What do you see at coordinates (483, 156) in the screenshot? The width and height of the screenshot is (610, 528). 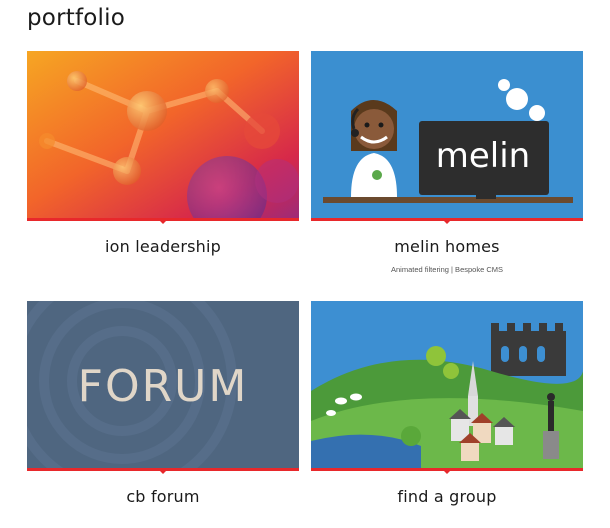 I see `melin-logo-text: melin` at bounding box center [483, 156].